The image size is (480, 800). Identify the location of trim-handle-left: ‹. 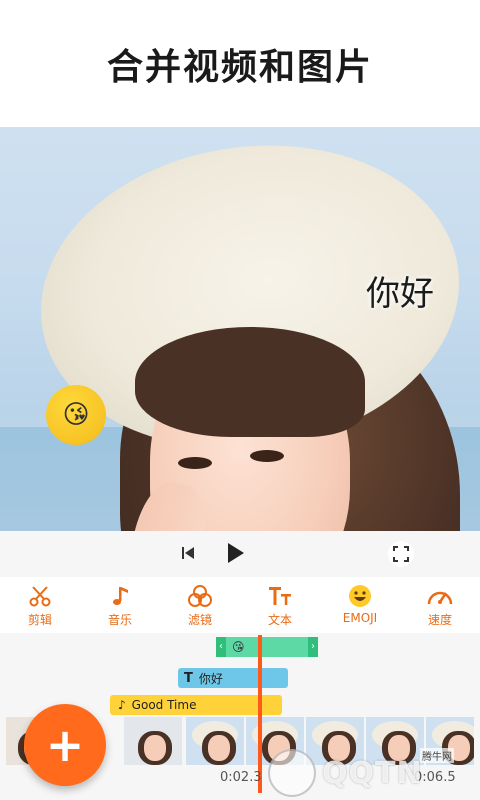
(221, 647).